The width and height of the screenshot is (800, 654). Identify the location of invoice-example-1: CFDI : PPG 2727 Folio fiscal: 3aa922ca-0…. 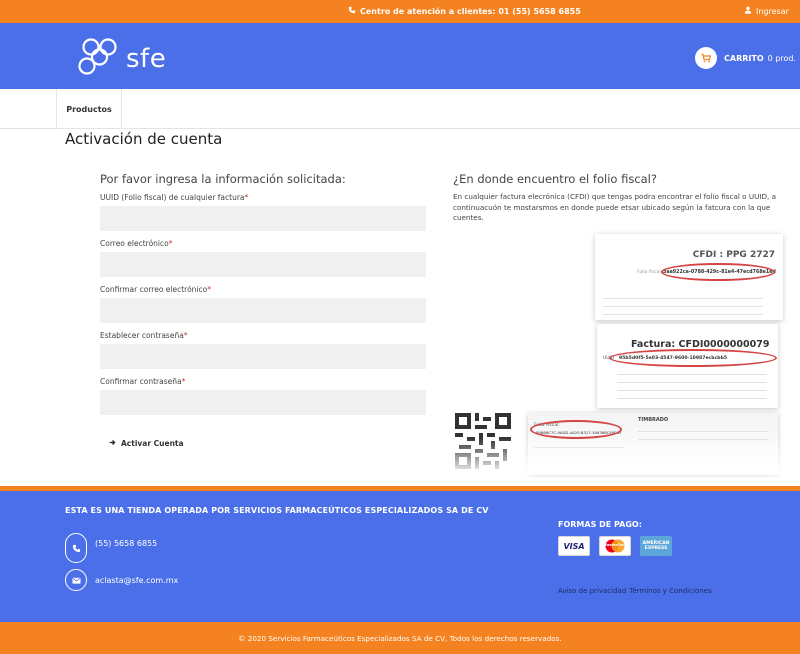
(689, 277).